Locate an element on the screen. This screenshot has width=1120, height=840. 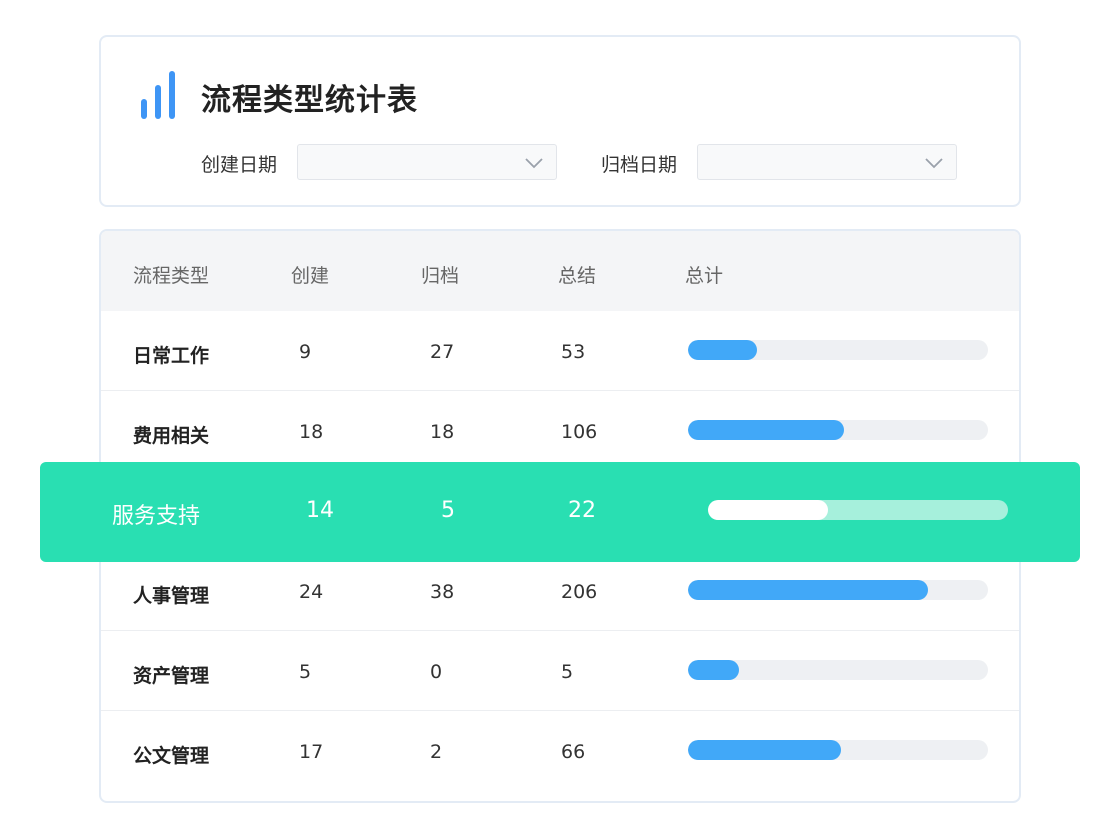
row-summary: 53 is located at coordinates (573, 352).